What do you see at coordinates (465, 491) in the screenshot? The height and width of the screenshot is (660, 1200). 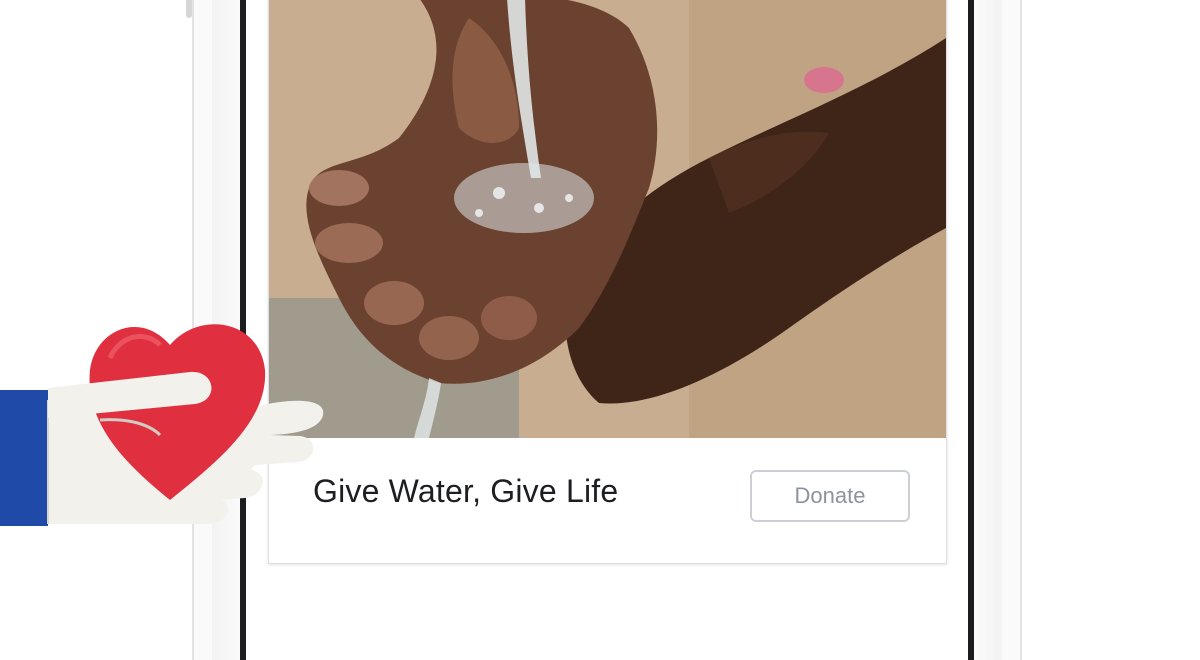 I see `fundraiser-title: Give Water, Give Life` at bounding box center [465, 491].